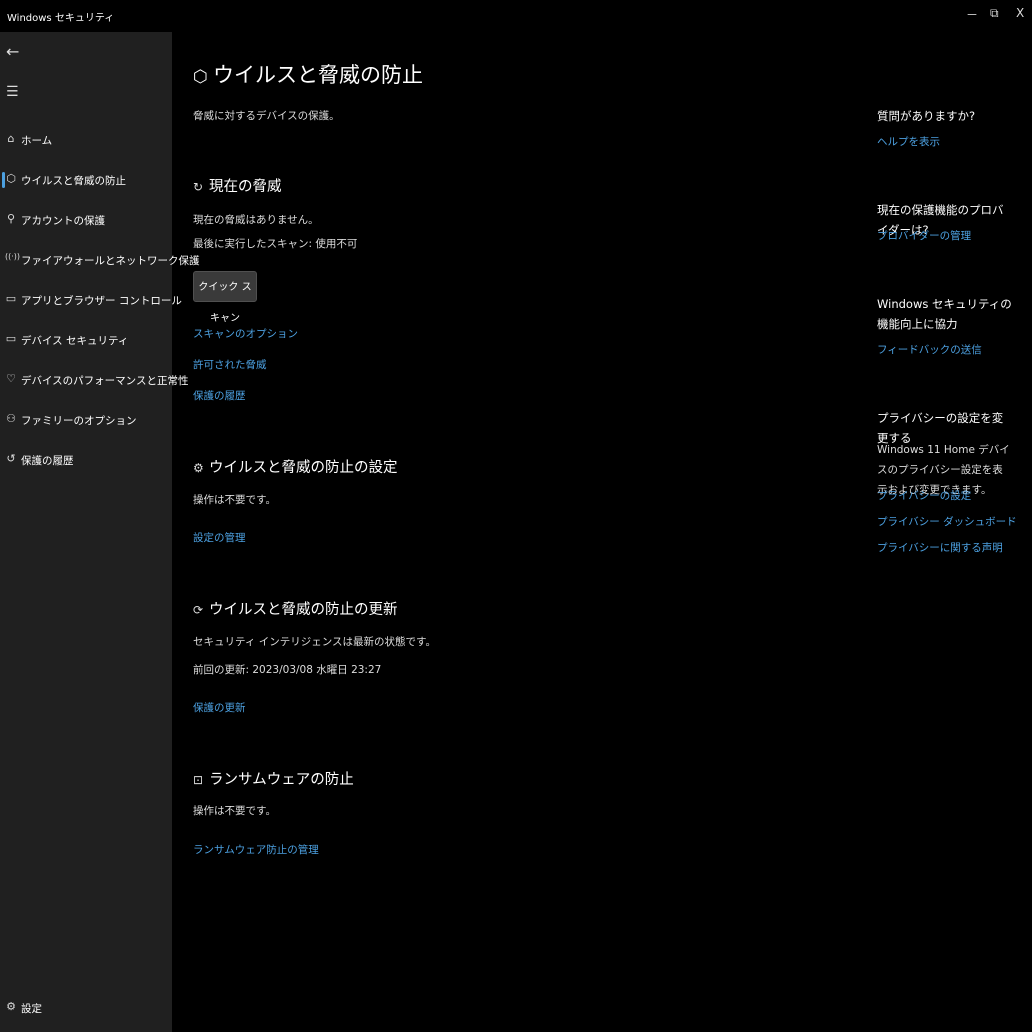  What do you see at coordinates (234, 811) in the screenshot?
I see `ransomware-status-text: 操作は不要です。` at bounding box center [234, 811].